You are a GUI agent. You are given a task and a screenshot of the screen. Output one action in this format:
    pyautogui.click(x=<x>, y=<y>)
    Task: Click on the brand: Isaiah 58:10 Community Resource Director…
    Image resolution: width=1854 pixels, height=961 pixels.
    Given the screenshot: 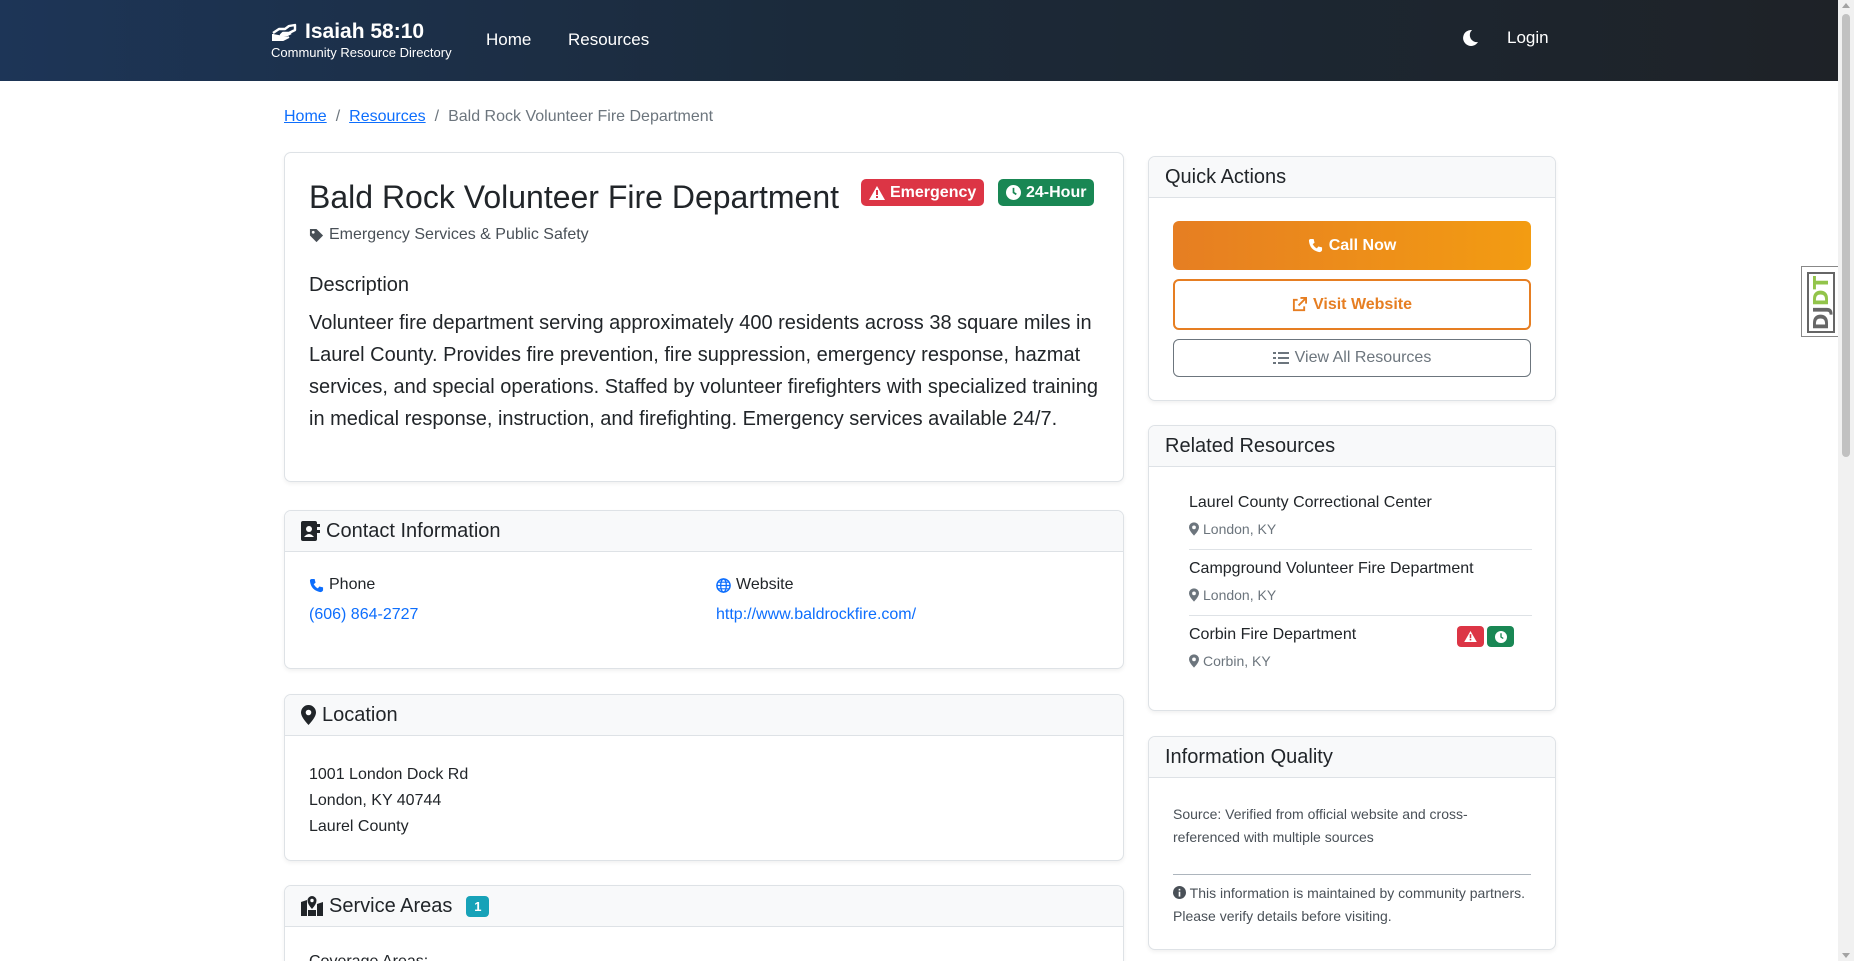 What is the action you would take?
    pyautogui.click(x=361, y=40)
    